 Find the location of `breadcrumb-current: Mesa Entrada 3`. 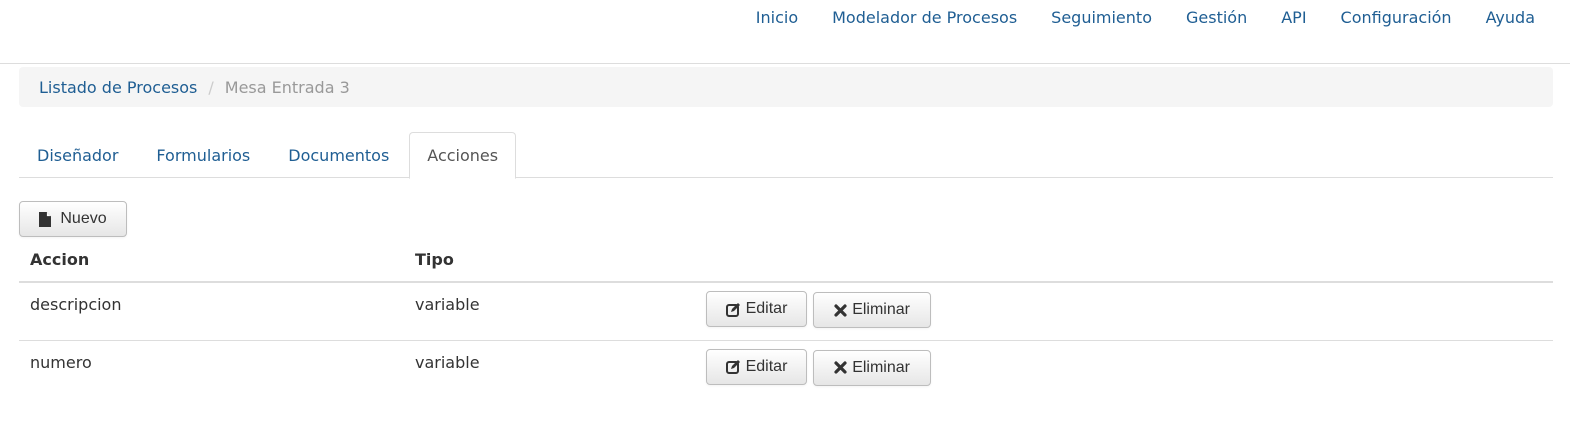

breadcrumb-current: Mesa Entrada 3 is located at coordinates (287, 87).